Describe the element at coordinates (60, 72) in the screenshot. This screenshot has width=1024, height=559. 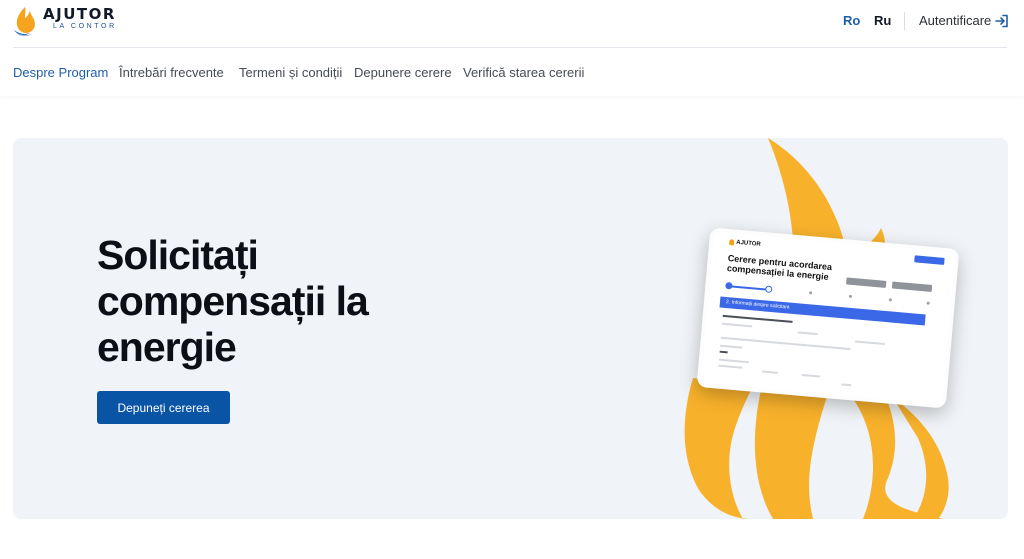
I see `nav-item-despre-program: Despre Program` at that location.